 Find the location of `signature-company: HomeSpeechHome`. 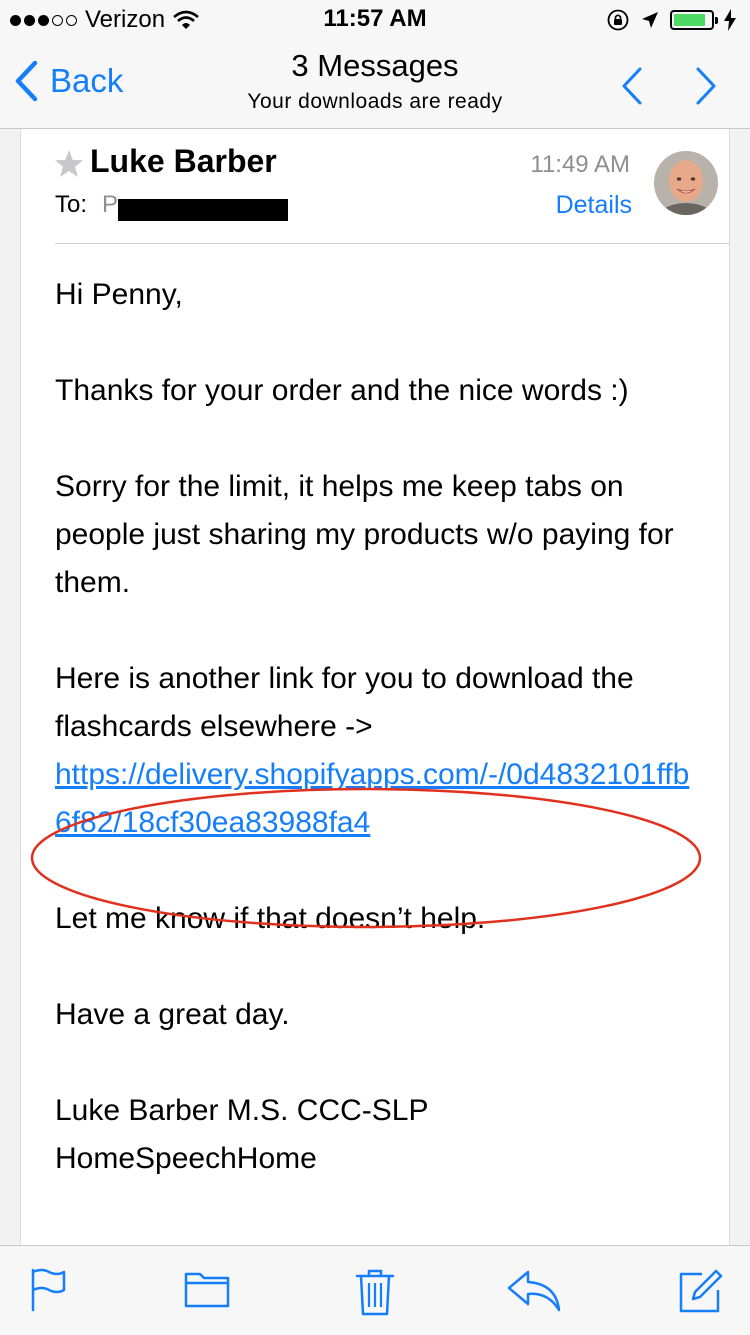

signature-company: HomeSpeechHome is located at coordinates (186, 1158).